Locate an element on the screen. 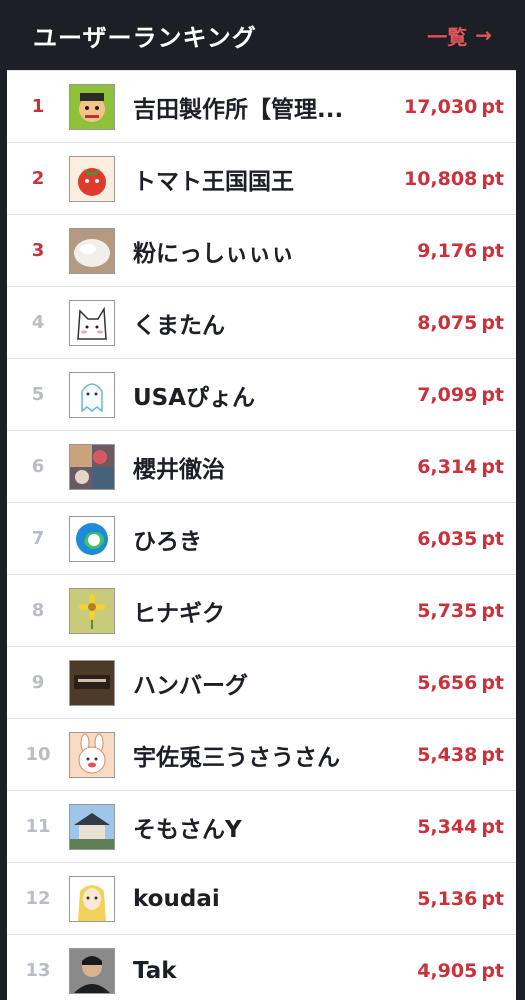  points-value: 6,314 is located at coordinates (447, 466).